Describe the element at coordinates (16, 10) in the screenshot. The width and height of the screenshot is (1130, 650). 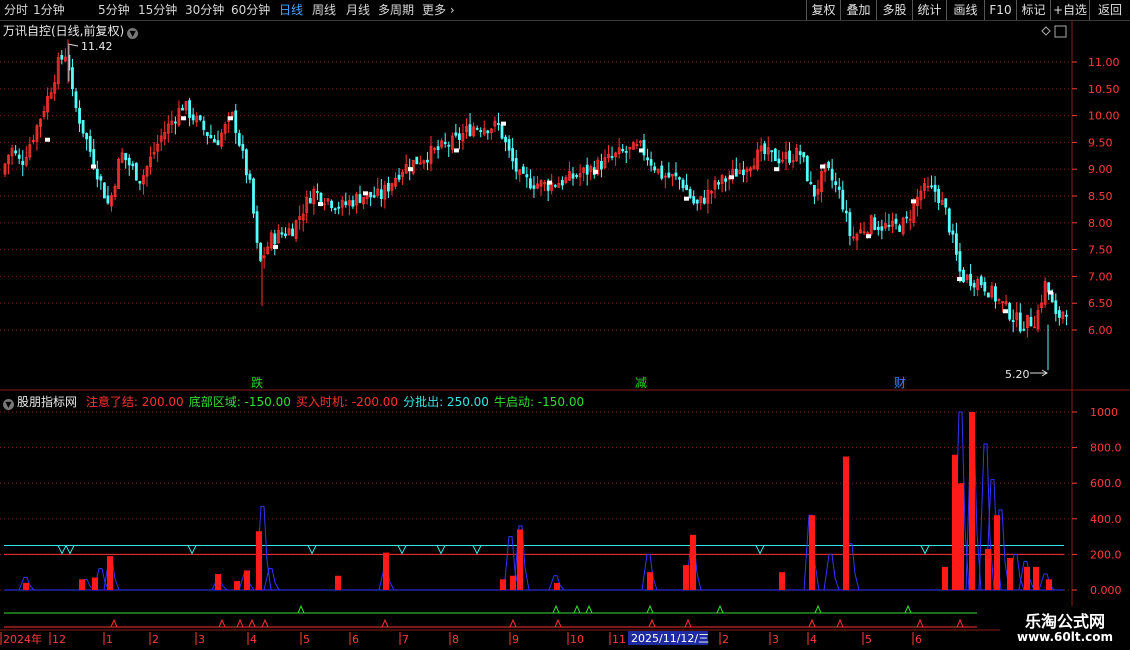
I see `period-tab-0: 分时` at that location.